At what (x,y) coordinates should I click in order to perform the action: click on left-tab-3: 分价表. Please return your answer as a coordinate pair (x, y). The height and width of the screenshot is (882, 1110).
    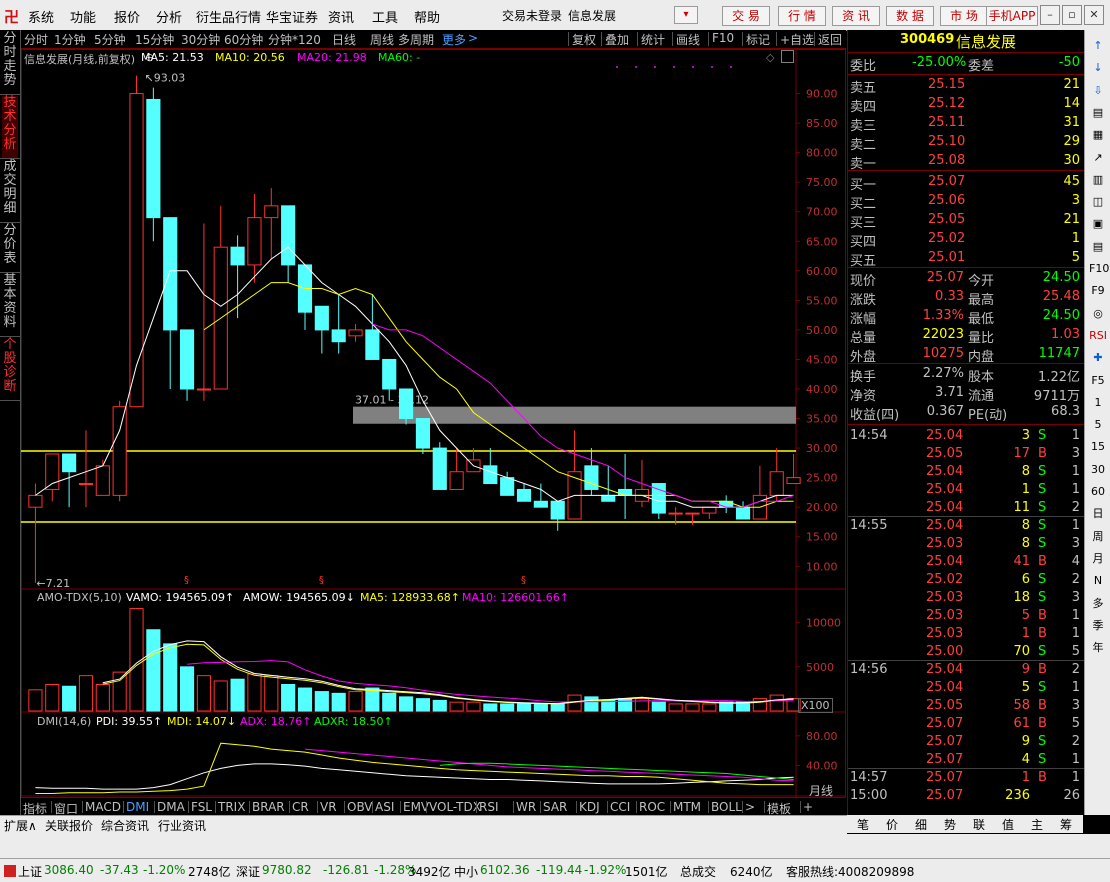
    Looking at the image, I should click on (10, 248).